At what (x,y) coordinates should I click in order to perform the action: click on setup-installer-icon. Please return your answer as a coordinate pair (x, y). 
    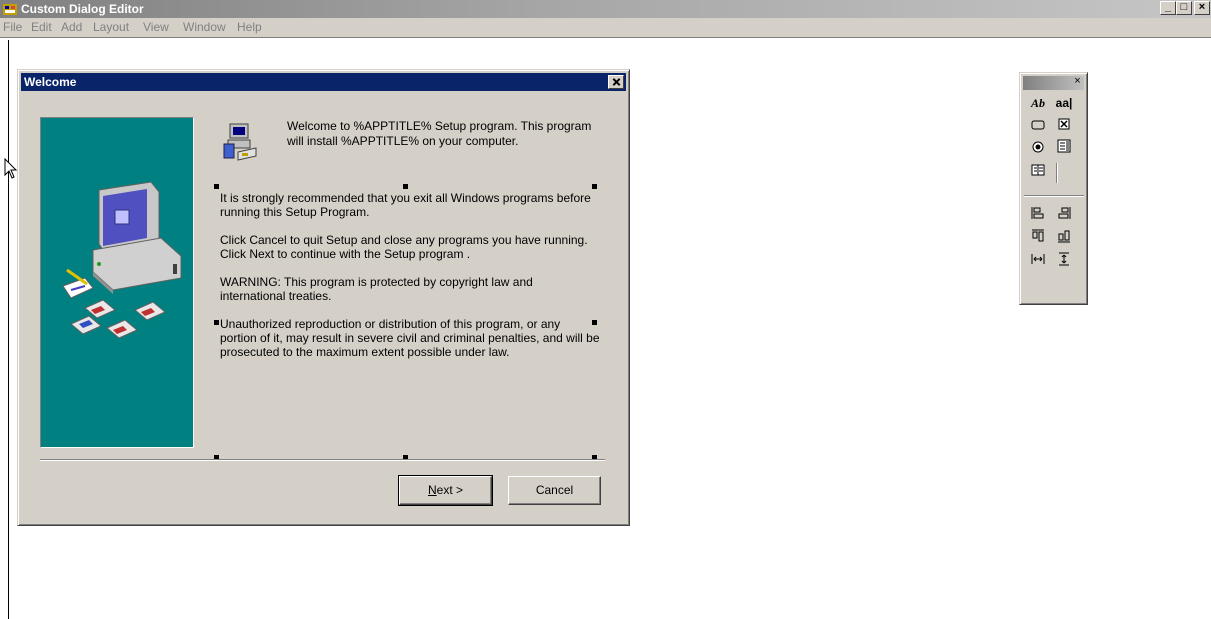
    Looking at the image, I should click on (240, 142).